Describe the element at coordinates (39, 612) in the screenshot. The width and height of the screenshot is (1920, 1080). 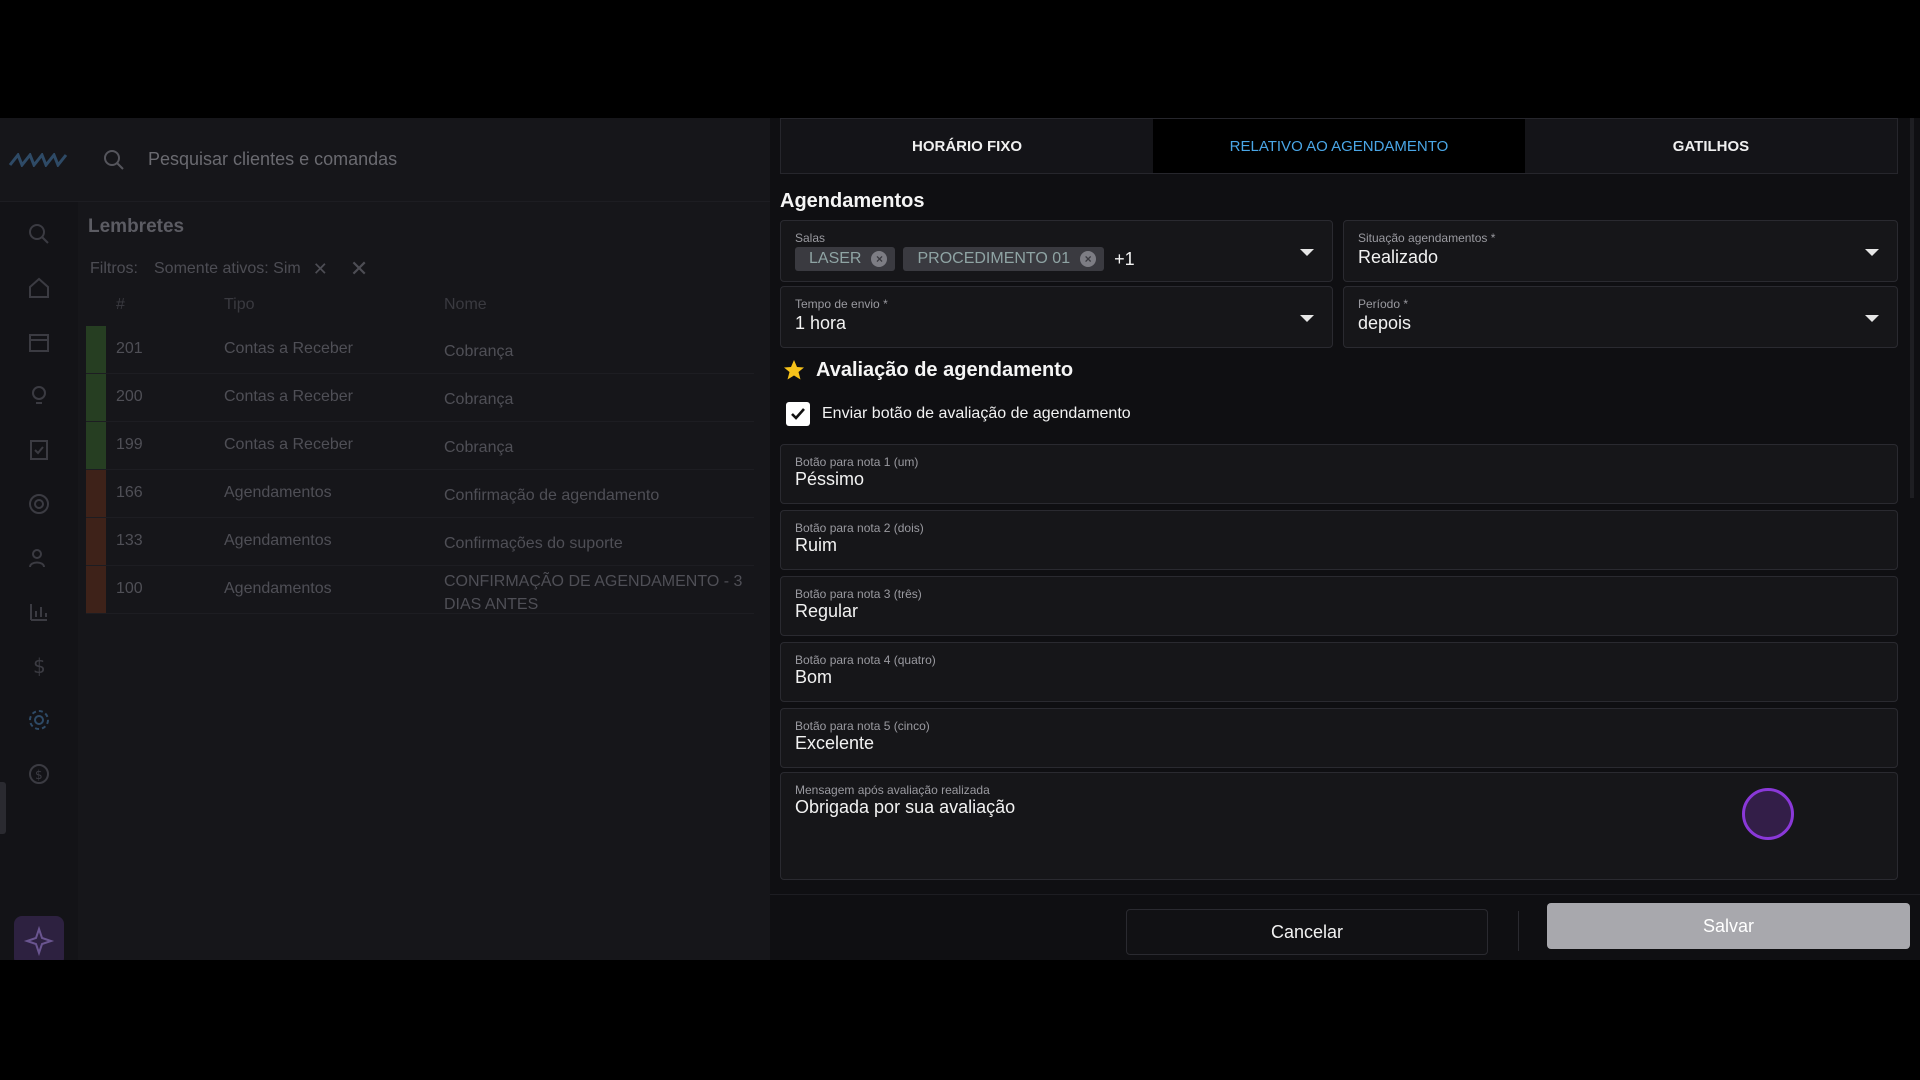
I see `chart-icon` at that location.